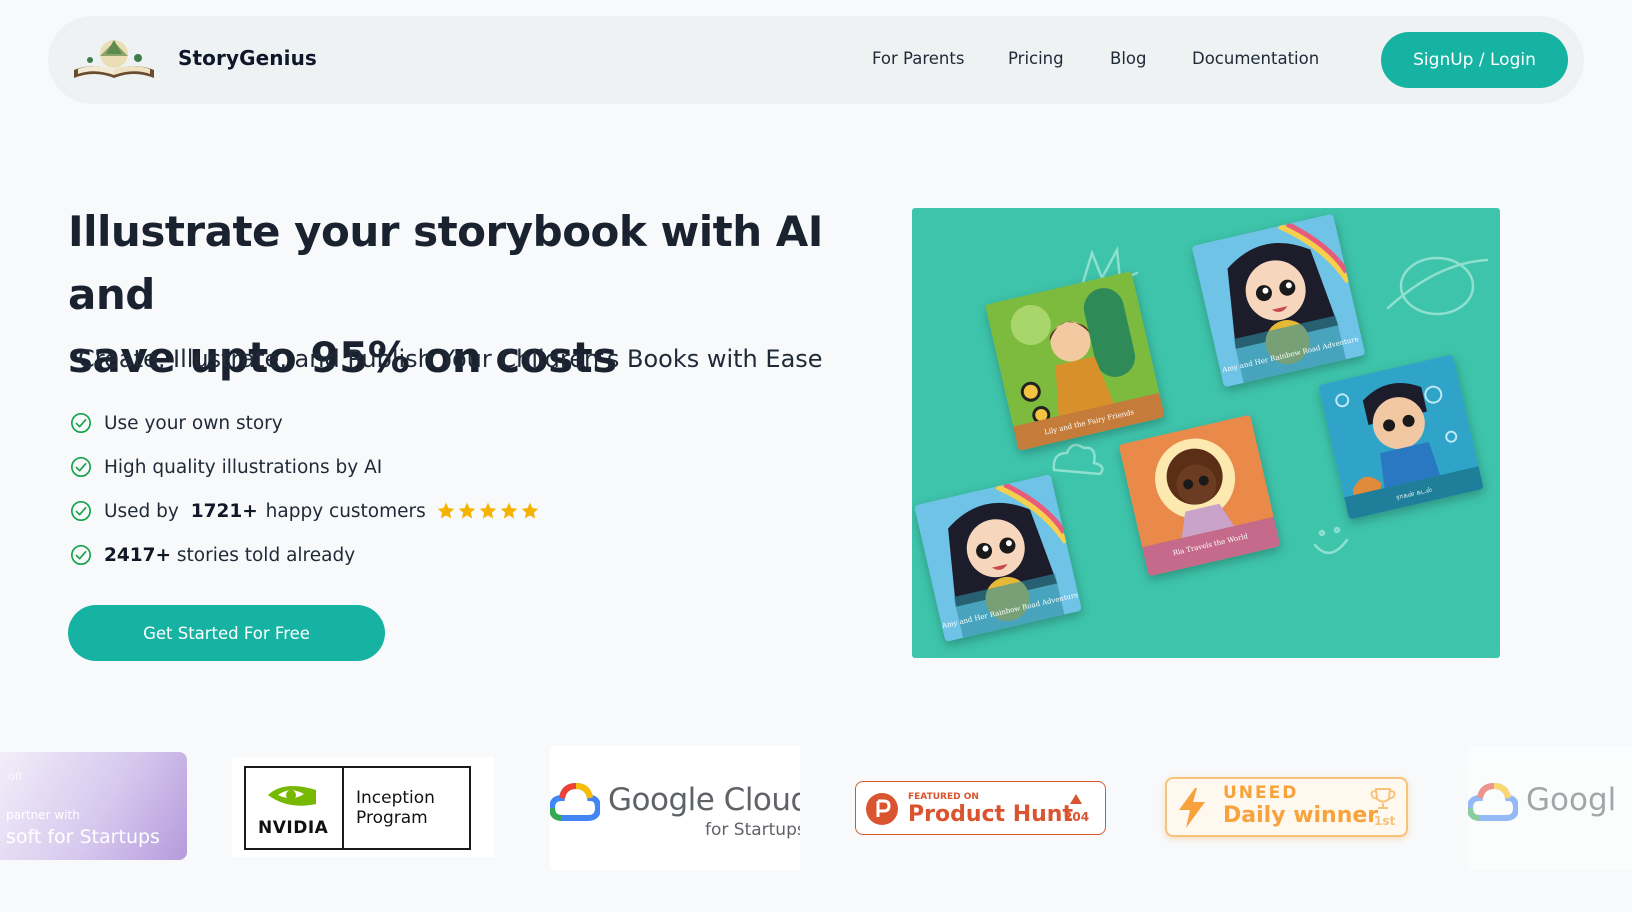 Image resolution: width=1632 pixels, height=912 pixels. Describe the element at coordinates (226, 633) in the screenshot. I see `get-started-button: Get Started For Free` at that location.